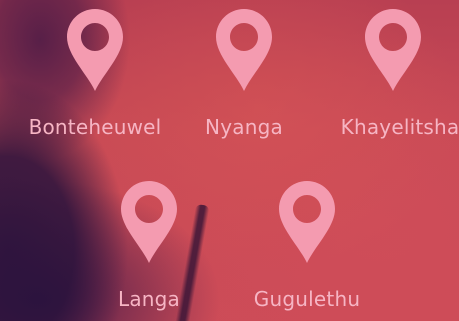 Image resolution: width=459 pixels, height=321 pixels. I want to click on location-khayelitsha: Khayelitsha, so click(391, 73).